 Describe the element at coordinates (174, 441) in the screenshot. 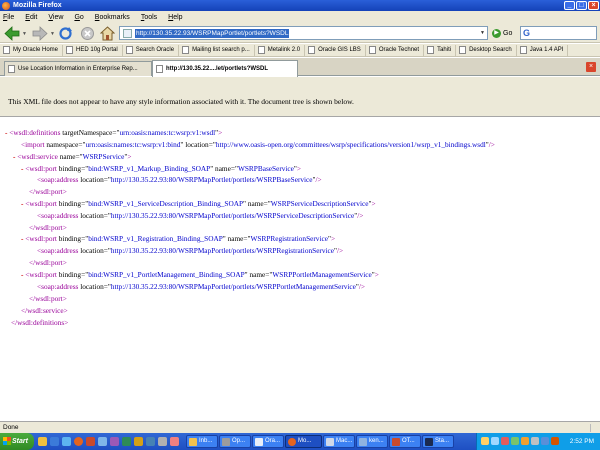

I see `quicklaunch-extra-icon` at that location.